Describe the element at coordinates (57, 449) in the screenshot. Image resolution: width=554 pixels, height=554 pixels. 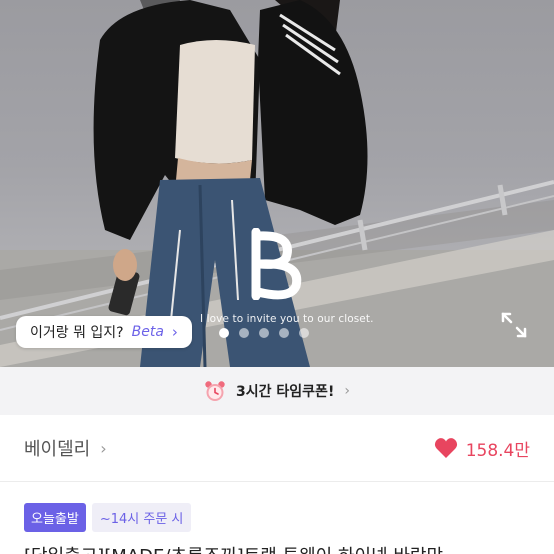
I see `shop-name: 베이델리` at that location.